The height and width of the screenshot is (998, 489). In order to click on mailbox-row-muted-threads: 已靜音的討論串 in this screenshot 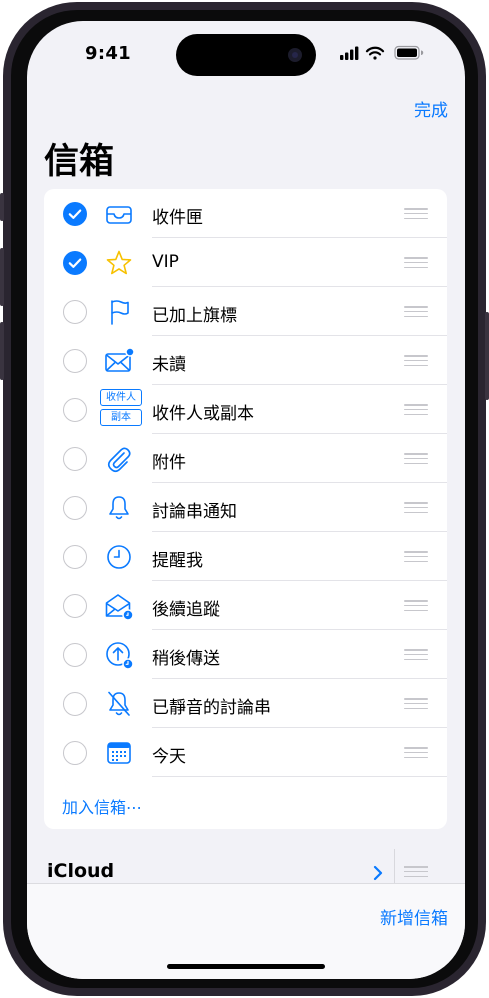, I will do `click(245, 703)`.